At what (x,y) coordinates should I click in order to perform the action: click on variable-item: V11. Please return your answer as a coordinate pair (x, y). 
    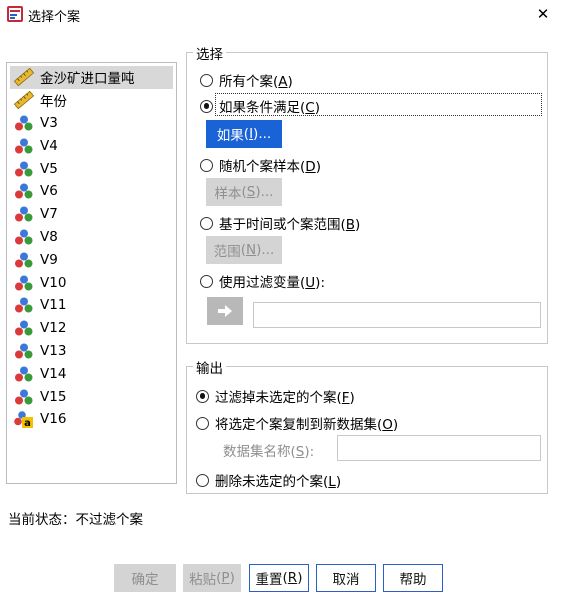
    Looking at the image, I should click on (91, 305).